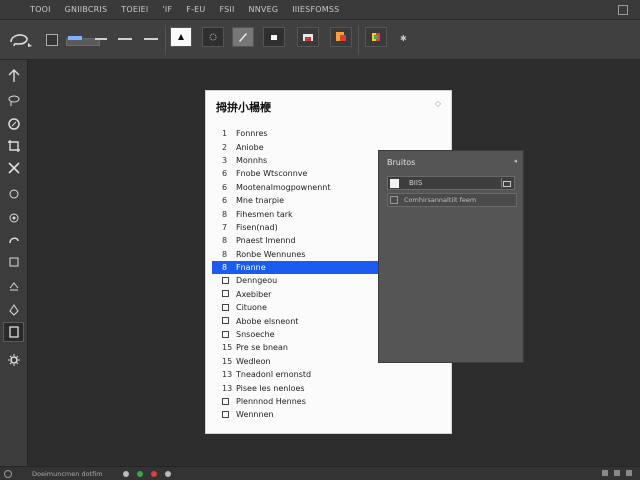  Describe the element at coordinates (225, 227) in the screenshot. I see `item-number: 7` at that location.